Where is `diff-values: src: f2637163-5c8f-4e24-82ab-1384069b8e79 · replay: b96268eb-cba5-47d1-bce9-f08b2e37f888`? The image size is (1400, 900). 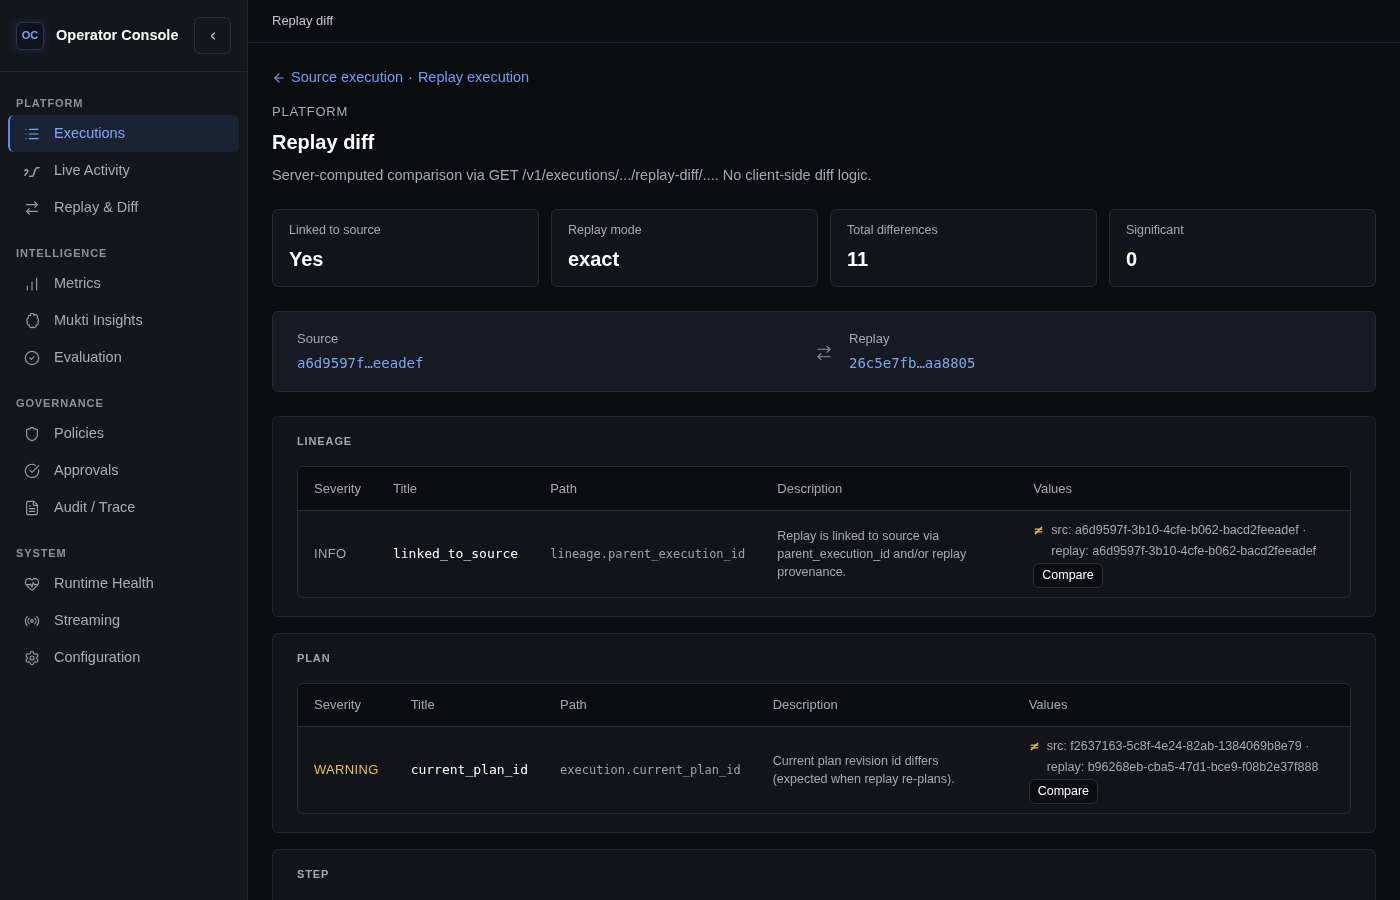
diff-values: src: f2637163-5c8f-4e24-82ab-1384069b8e79 · replay: b96268eb-cba5-47d1-bce9-f08b2e37f888 is located at coordinates (1183, 757).